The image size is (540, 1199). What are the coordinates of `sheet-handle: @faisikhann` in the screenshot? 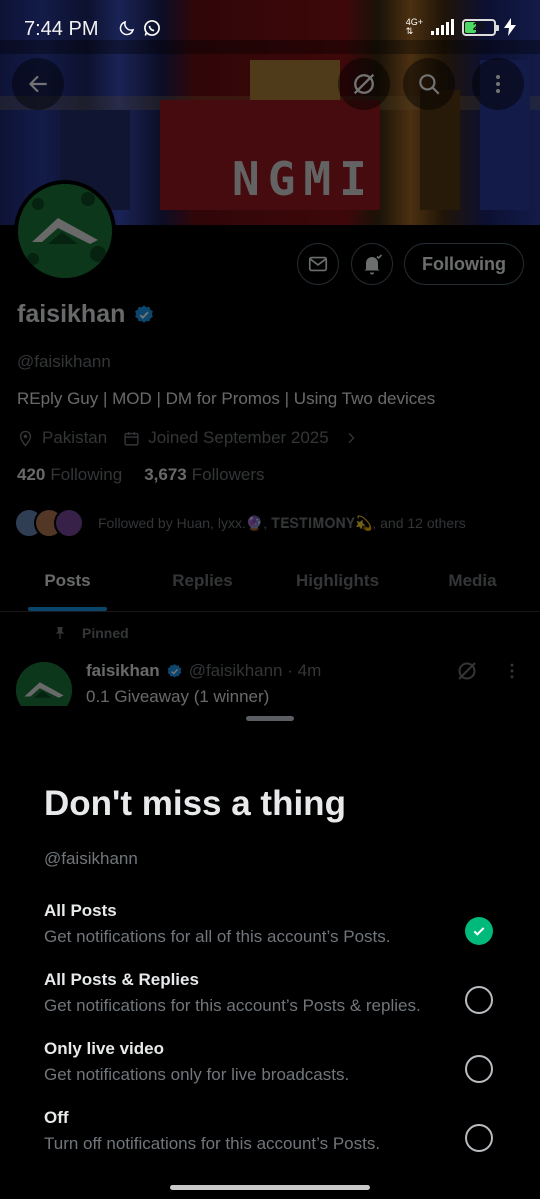 It's located at (91, 858).